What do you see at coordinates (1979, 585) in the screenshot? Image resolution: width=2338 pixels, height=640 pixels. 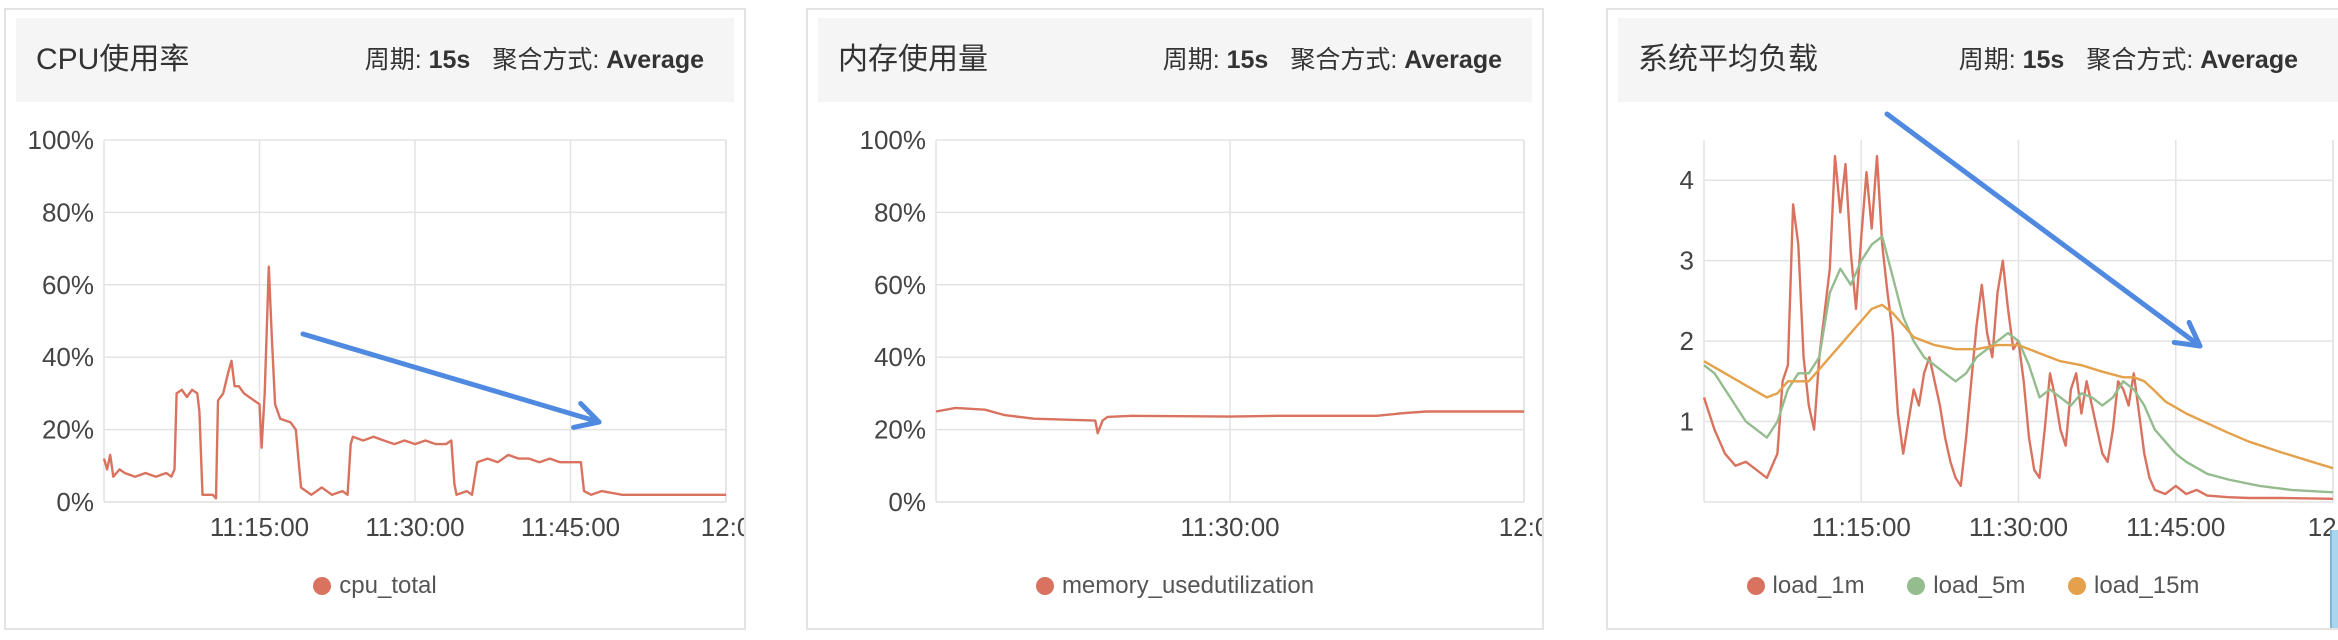 I see `legend-label: load_5m` at bounding box center [1979, 585].